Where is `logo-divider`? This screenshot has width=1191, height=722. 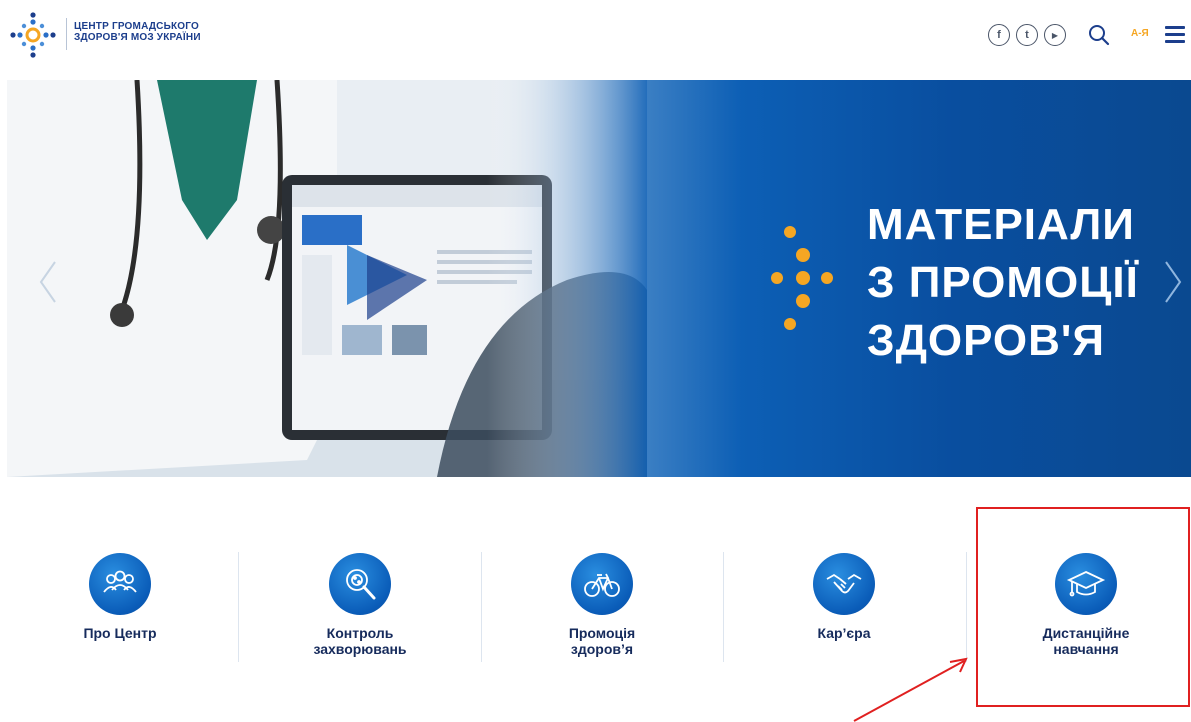 logo-divider is located at coordinates (66, 34).